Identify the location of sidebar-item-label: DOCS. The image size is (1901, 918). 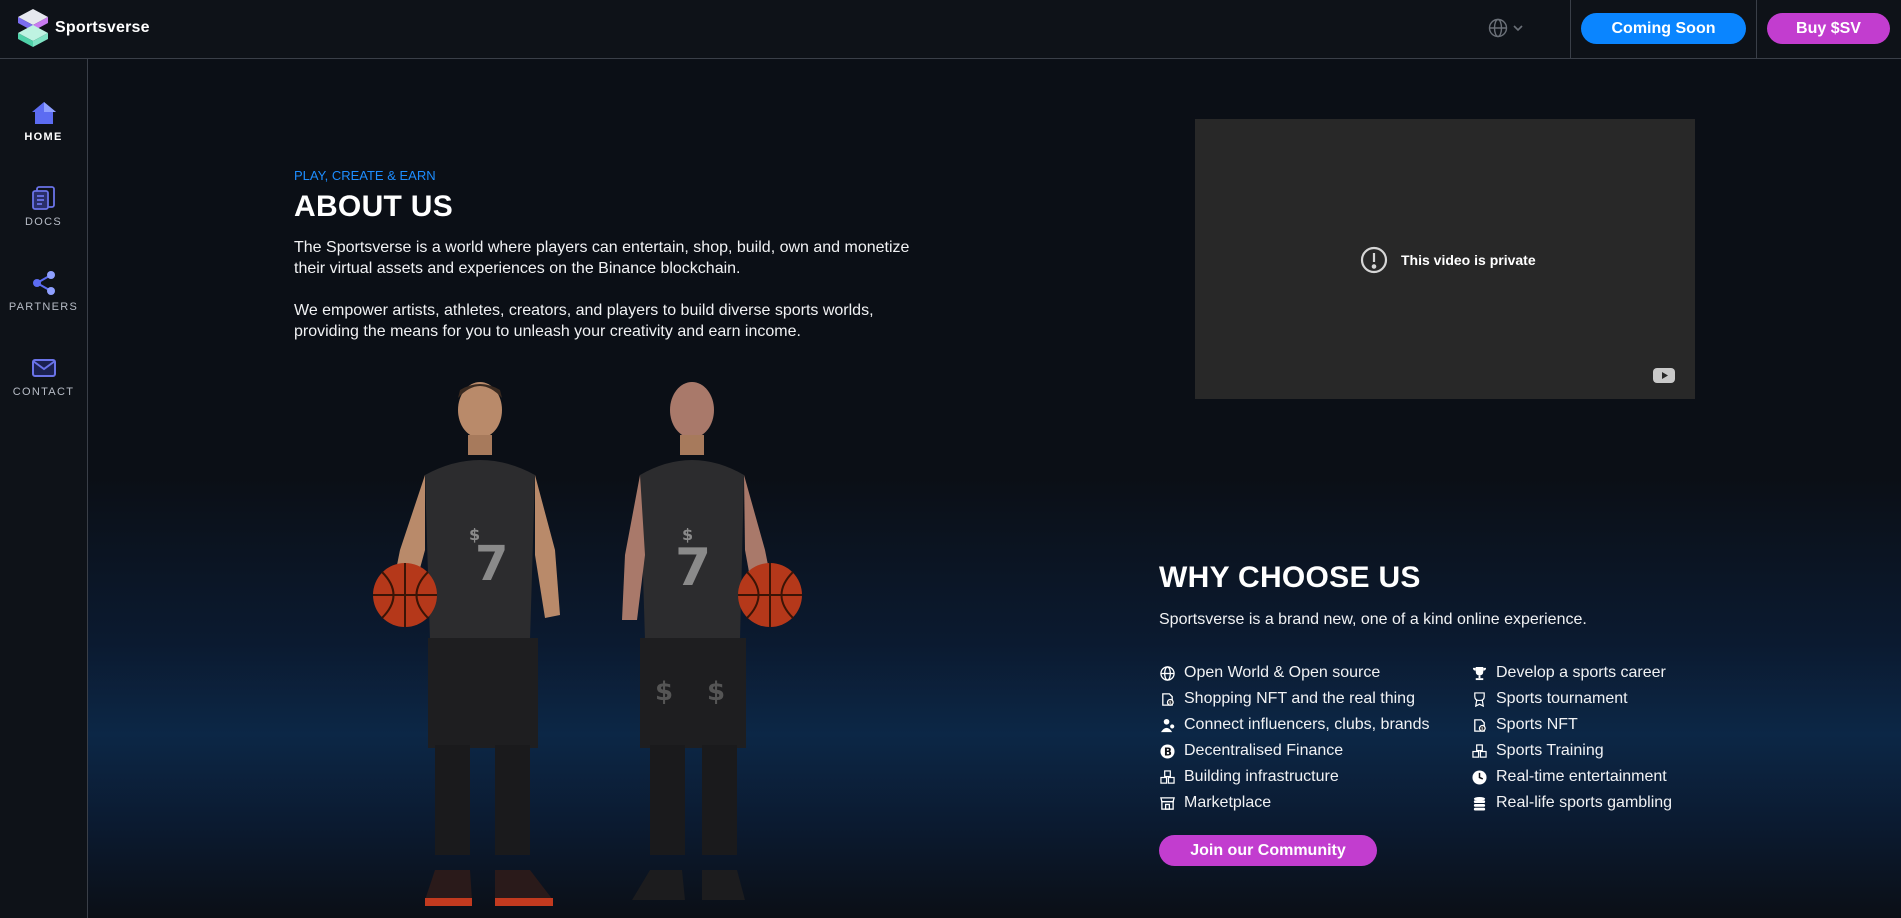
(43, 222).